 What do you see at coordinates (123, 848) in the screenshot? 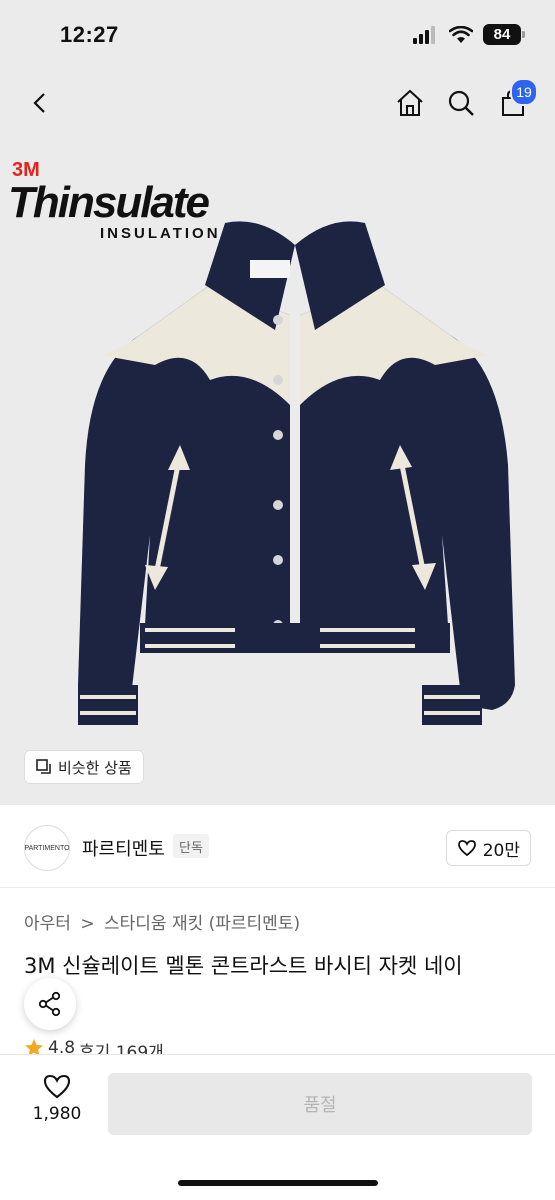
I see `seller-name: 파르티멘토` at bounding box center [123, 848].